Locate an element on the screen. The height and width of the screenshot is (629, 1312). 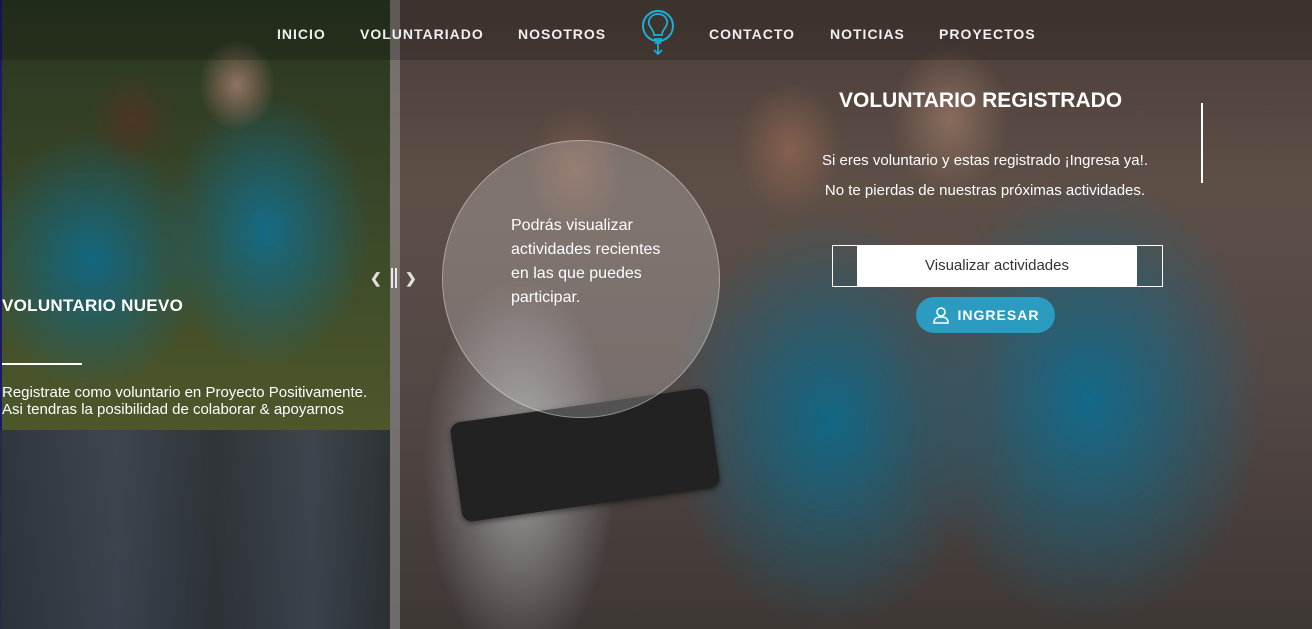
chevron-right-icon: ❯ is located at coordinates (411, 278).